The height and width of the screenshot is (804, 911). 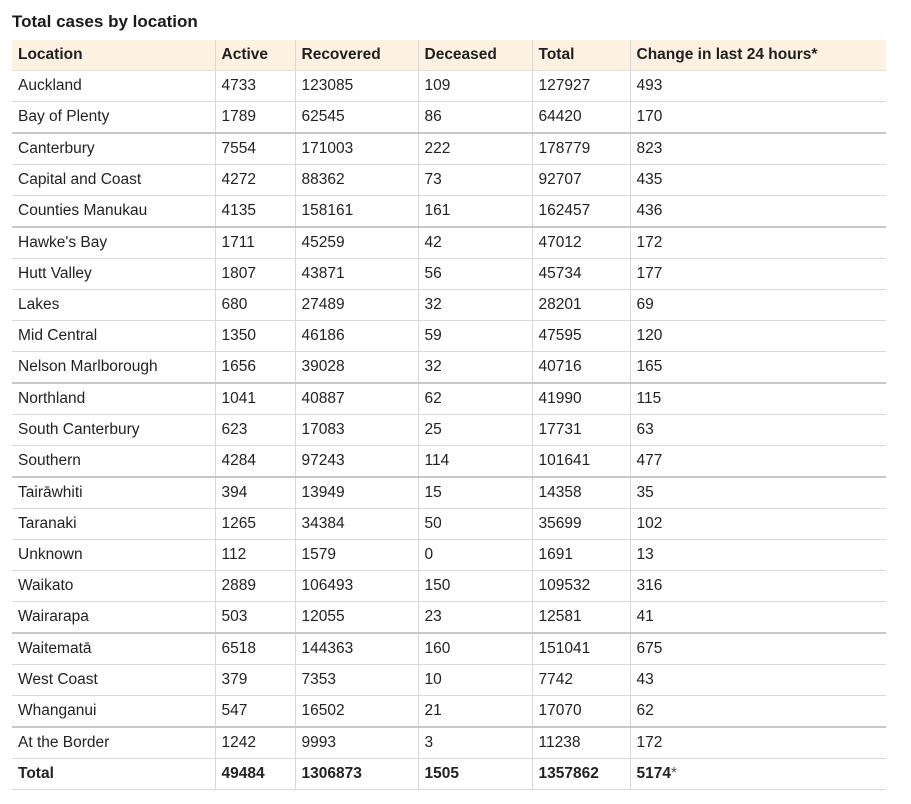 I want to click on cell-change: 172, so click(x=758, y=243).